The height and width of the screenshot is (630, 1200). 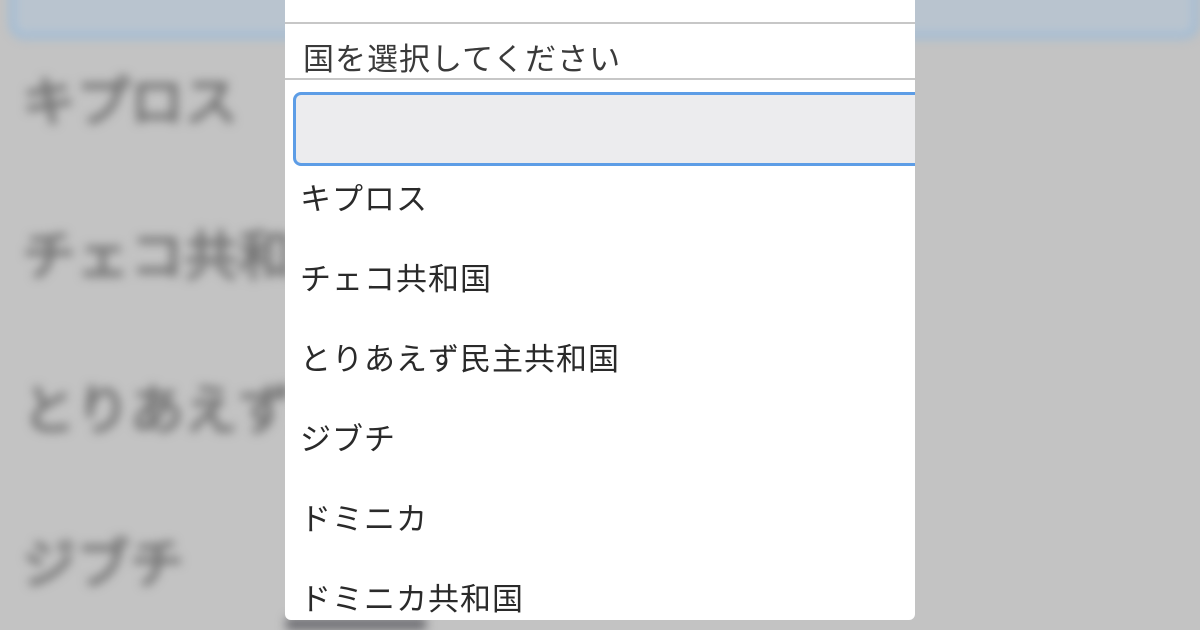 I want to click on option-item: キプロス, so click(x=600, y=208).